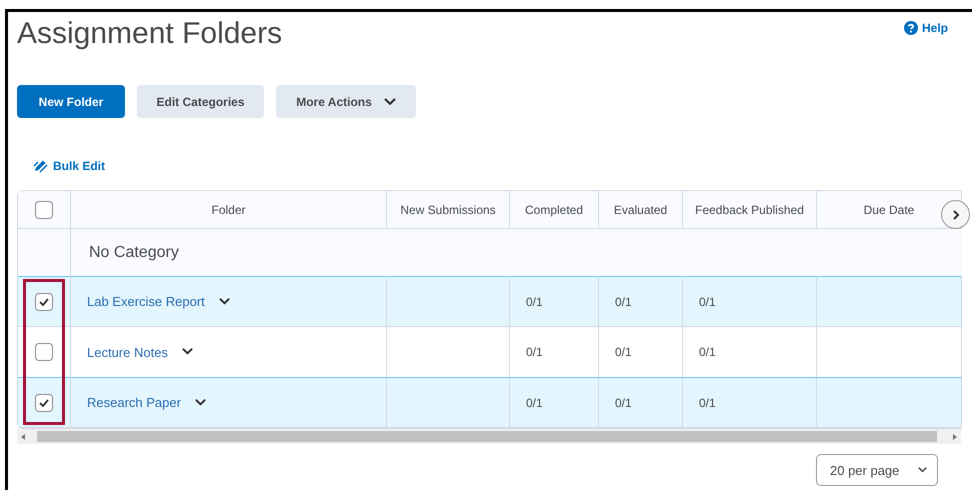 Image resolution: width=972 pixels, height=493 pixels. What do you see at coordinates (911, 28) in the screenshot?
I see `help-icon` at bounding box center [911, 28].